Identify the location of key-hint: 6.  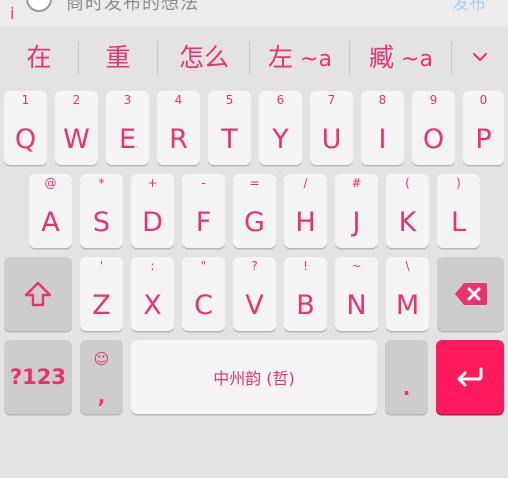
(280, 100).